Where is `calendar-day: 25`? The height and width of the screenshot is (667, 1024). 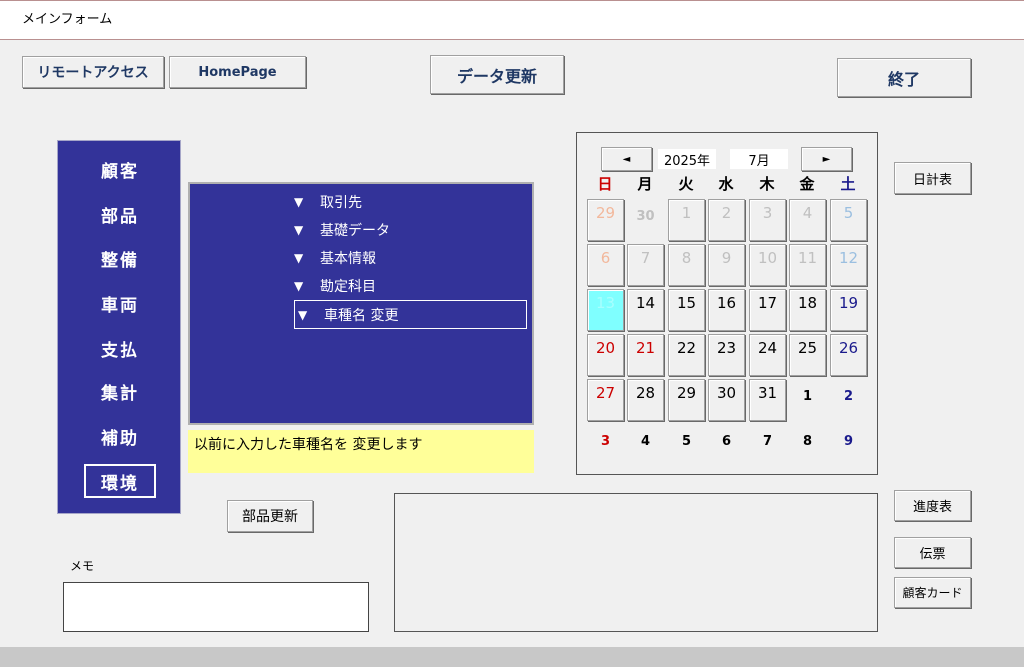
calendar-day: 25 is located at coordinates (807, 355).